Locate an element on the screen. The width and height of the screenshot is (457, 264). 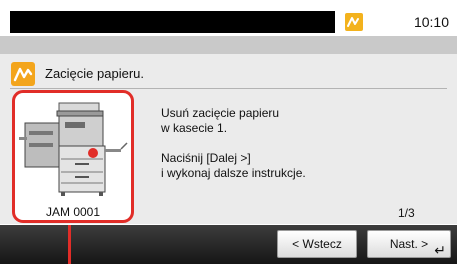
printer-illustration is located at coordinates (73, 149).